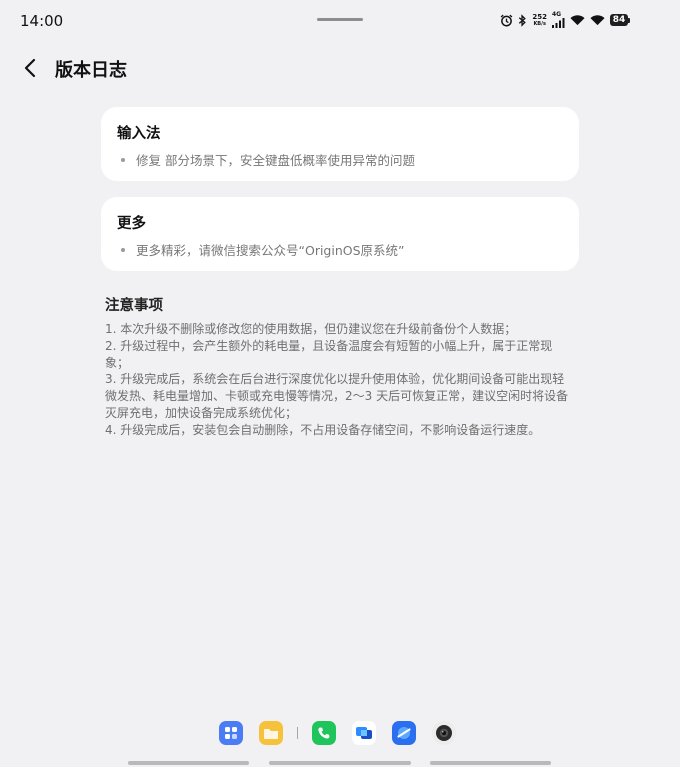  I want to click on gesture-bar-center, so click(340, 763).